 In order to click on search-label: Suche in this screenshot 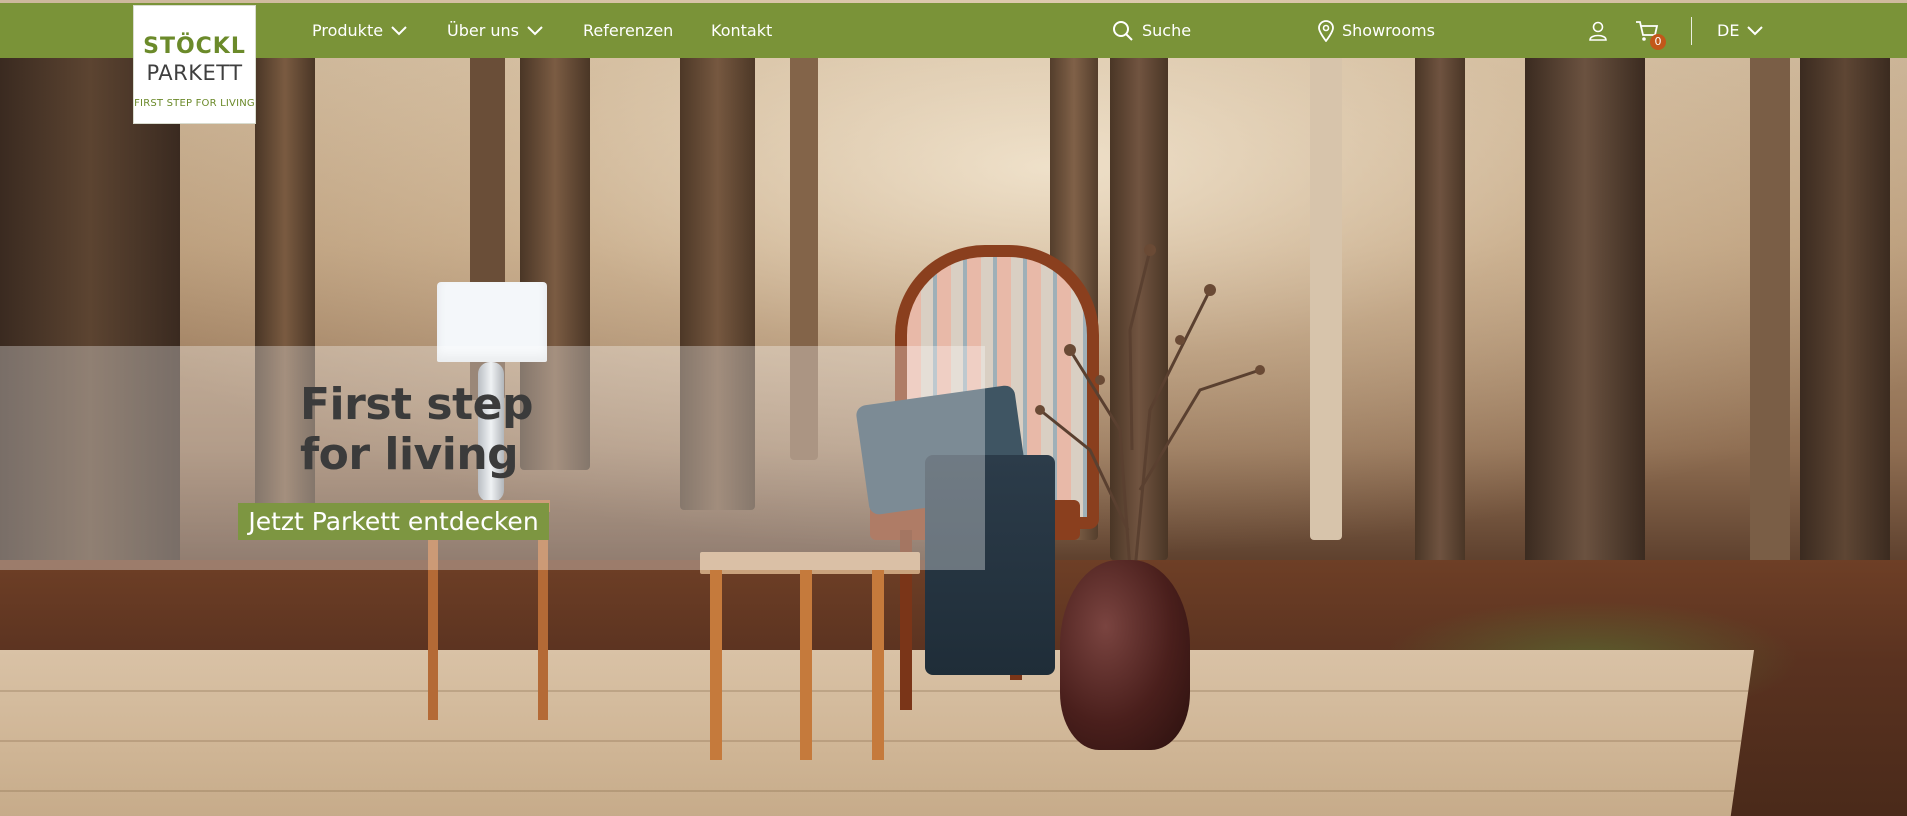, I will do `click(1167, 30)`.